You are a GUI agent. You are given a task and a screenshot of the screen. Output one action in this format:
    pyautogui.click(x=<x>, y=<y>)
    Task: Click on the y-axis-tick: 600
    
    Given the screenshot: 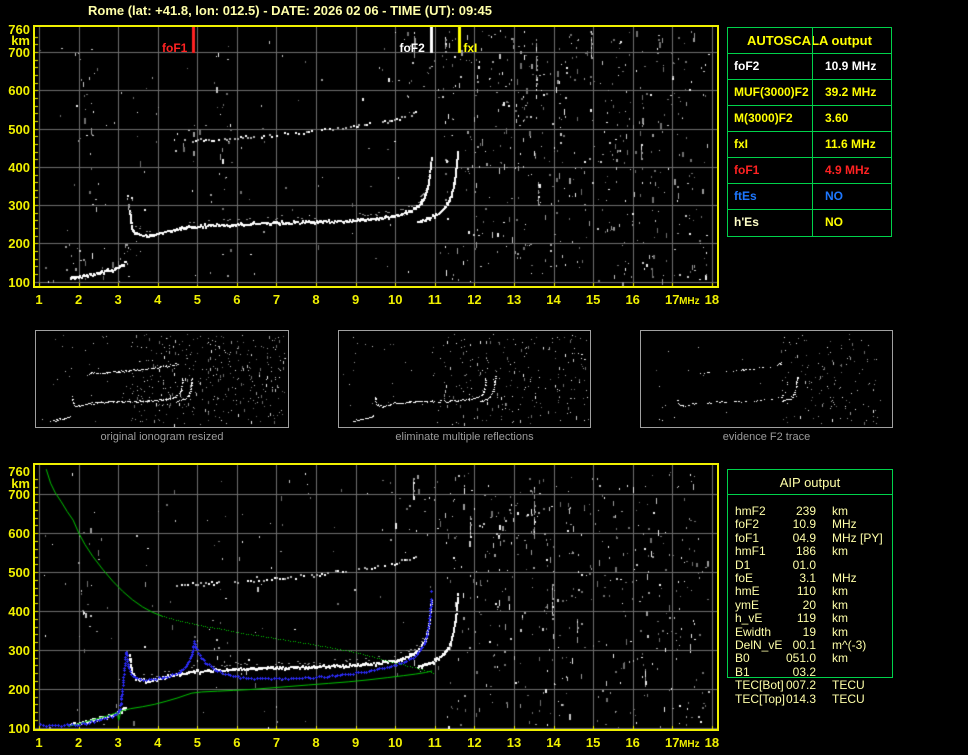 What is the action you would take?
    pyautogui.click(x=19, y=91)
    